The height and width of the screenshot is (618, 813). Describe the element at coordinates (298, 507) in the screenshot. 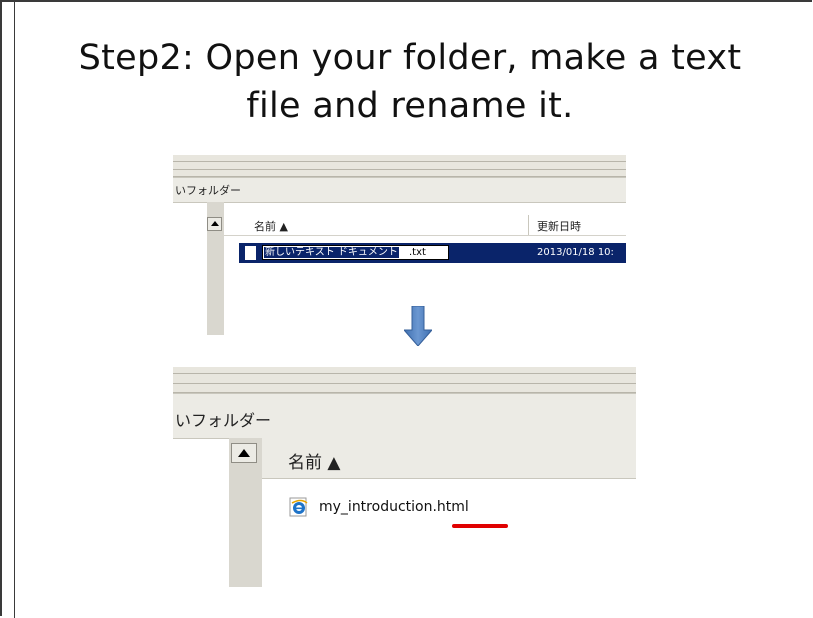

I see `ie-file-icon` at that location.